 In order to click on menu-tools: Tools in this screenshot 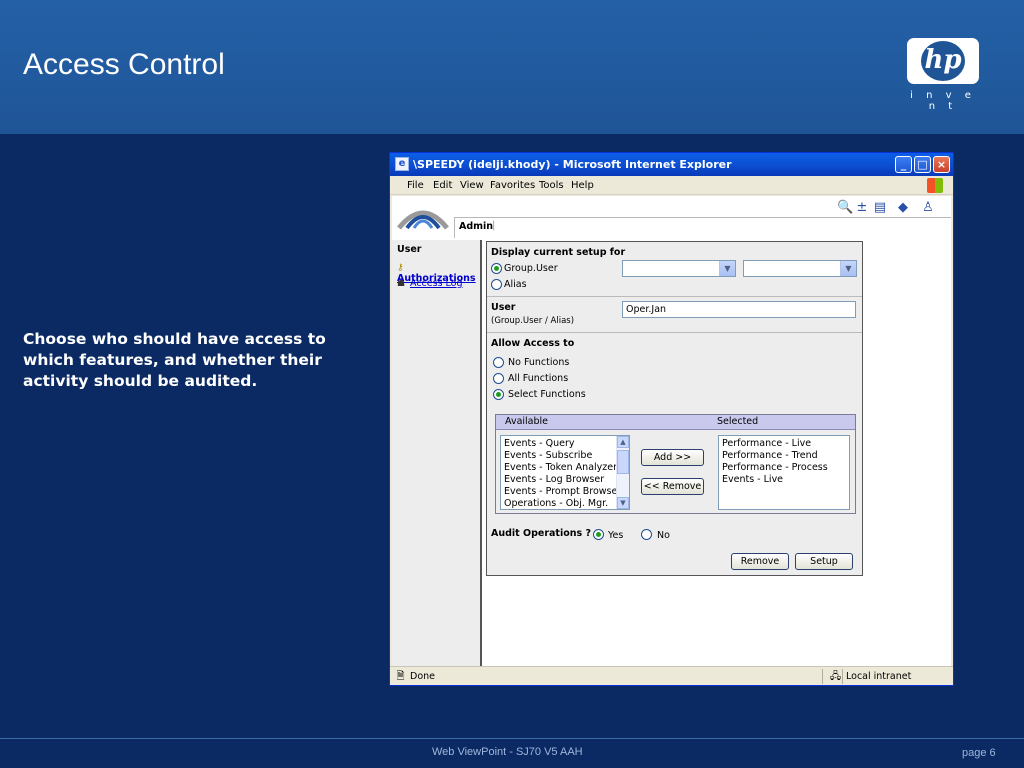, I will do `click(551, 185)`.